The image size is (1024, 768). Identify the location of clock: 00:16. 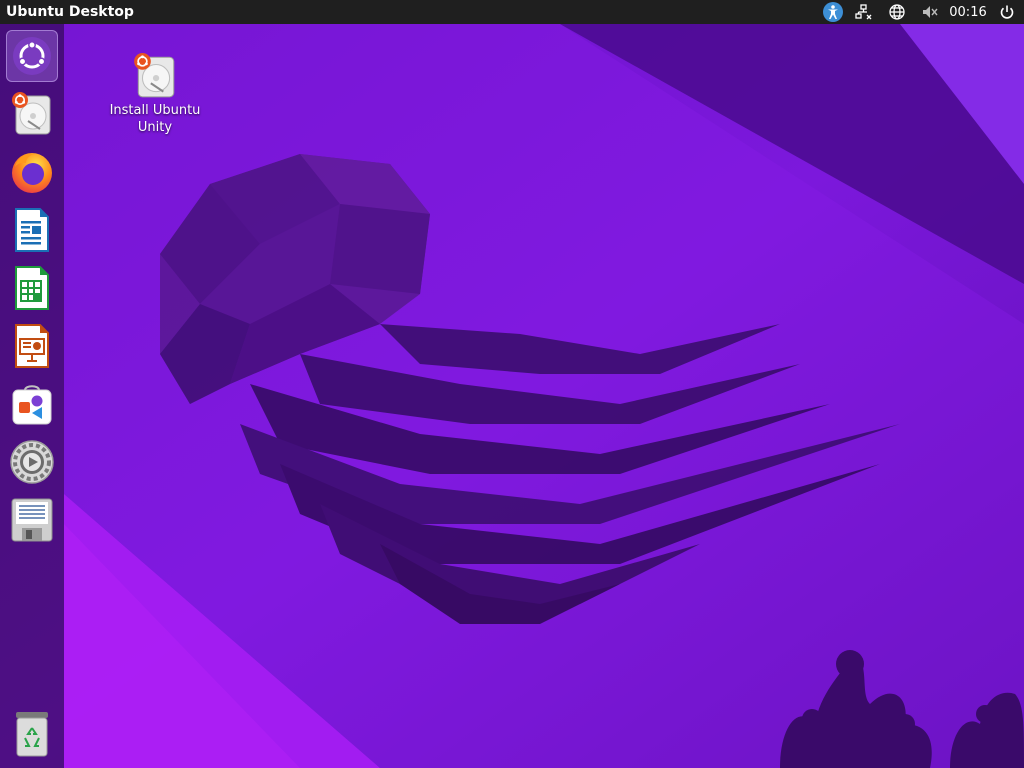
(968, 12).